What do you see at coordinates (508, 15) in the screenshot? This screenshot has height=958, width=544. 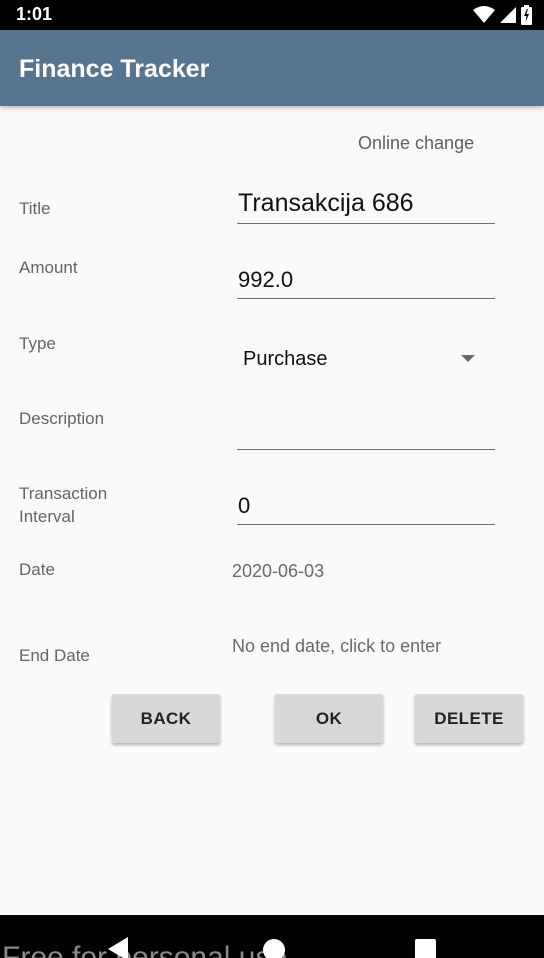 I see `cell-signal-icon` at bounding box center [508, 15].